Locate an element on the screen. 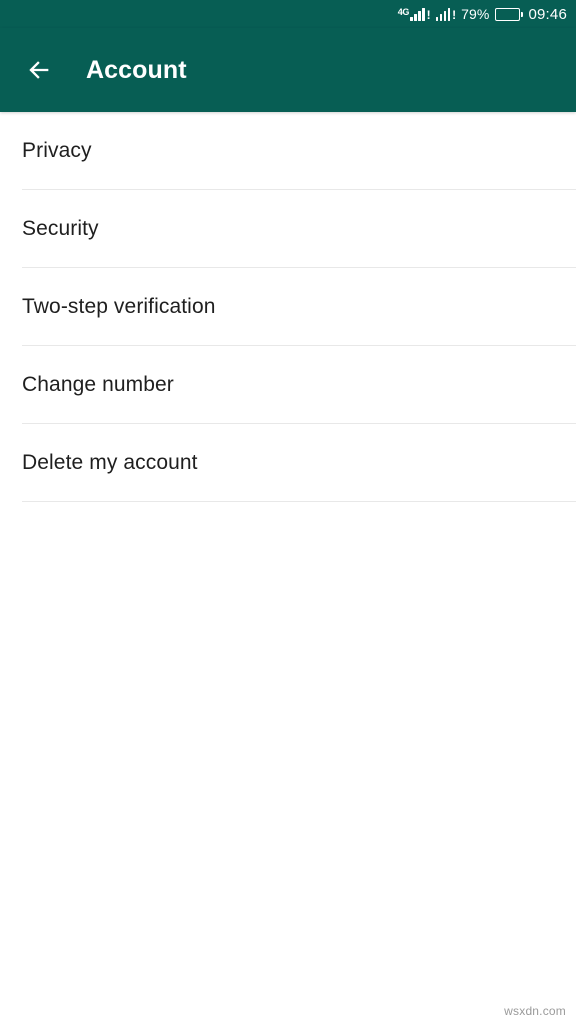  sim1-signal-group: 4G ! is located at coordinates (414, 14).